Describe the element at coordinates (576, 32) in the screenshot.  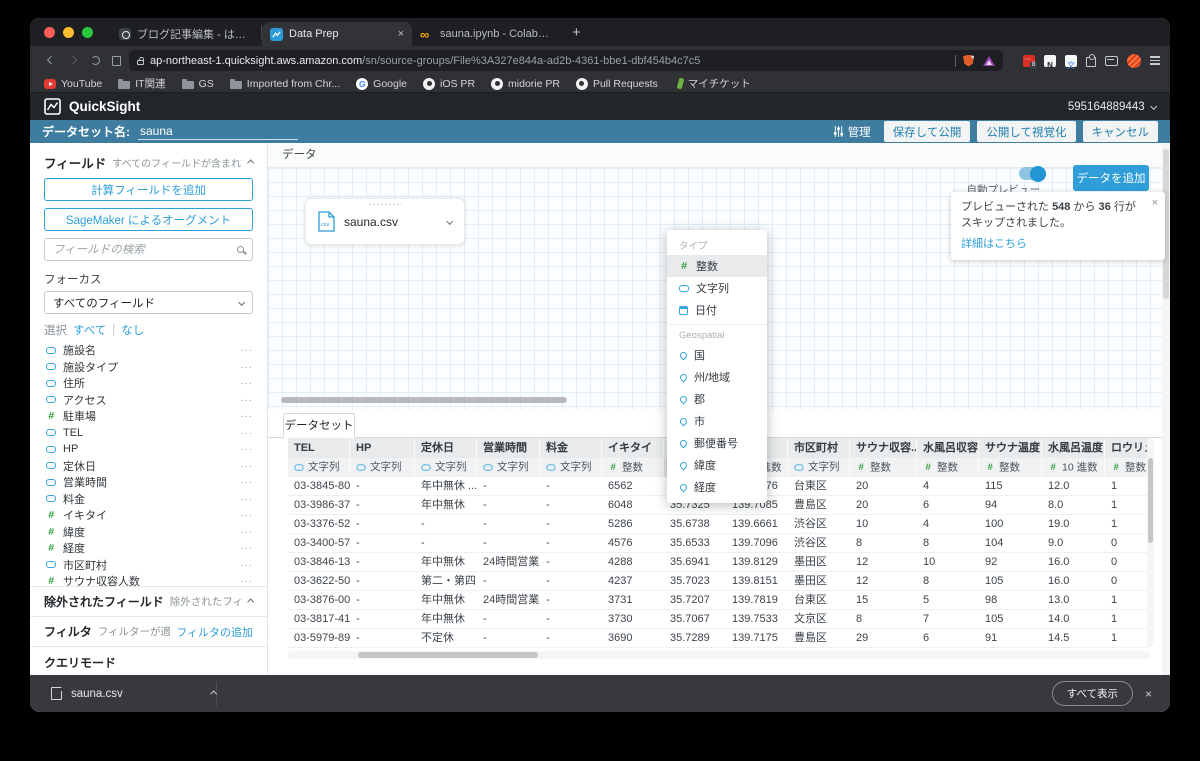
I see `new-tab-button` at that location.